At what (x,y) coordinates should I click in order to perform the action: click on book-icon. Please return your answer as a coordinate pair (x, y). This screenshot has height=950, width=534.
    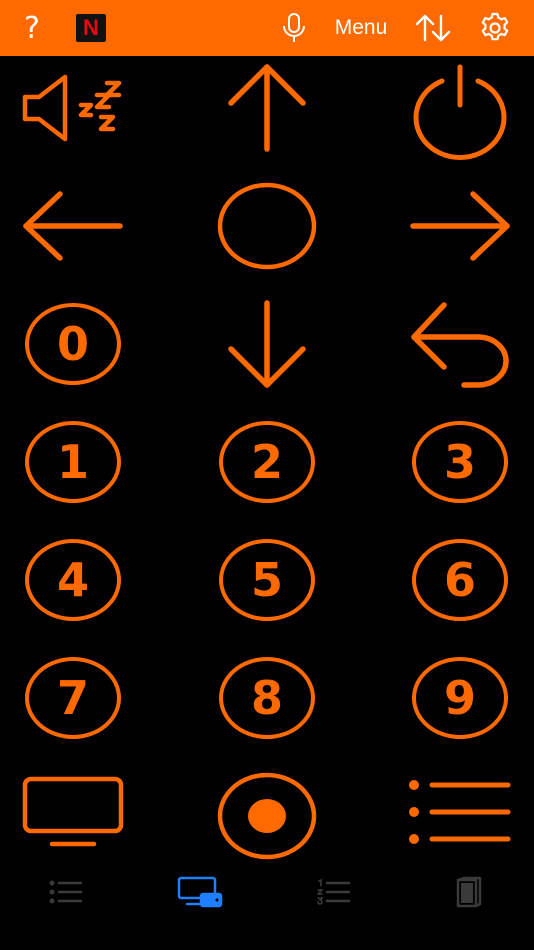
    Looking at the image, I should click on (469, 892).